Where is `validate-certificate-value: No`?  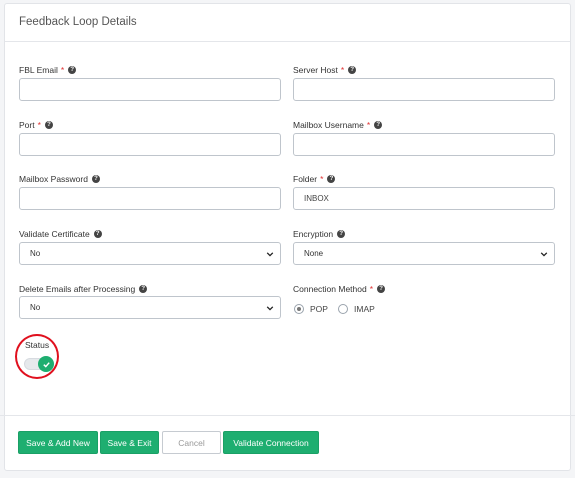 validate-certificate-value: No is located at coordinates (35, 253).